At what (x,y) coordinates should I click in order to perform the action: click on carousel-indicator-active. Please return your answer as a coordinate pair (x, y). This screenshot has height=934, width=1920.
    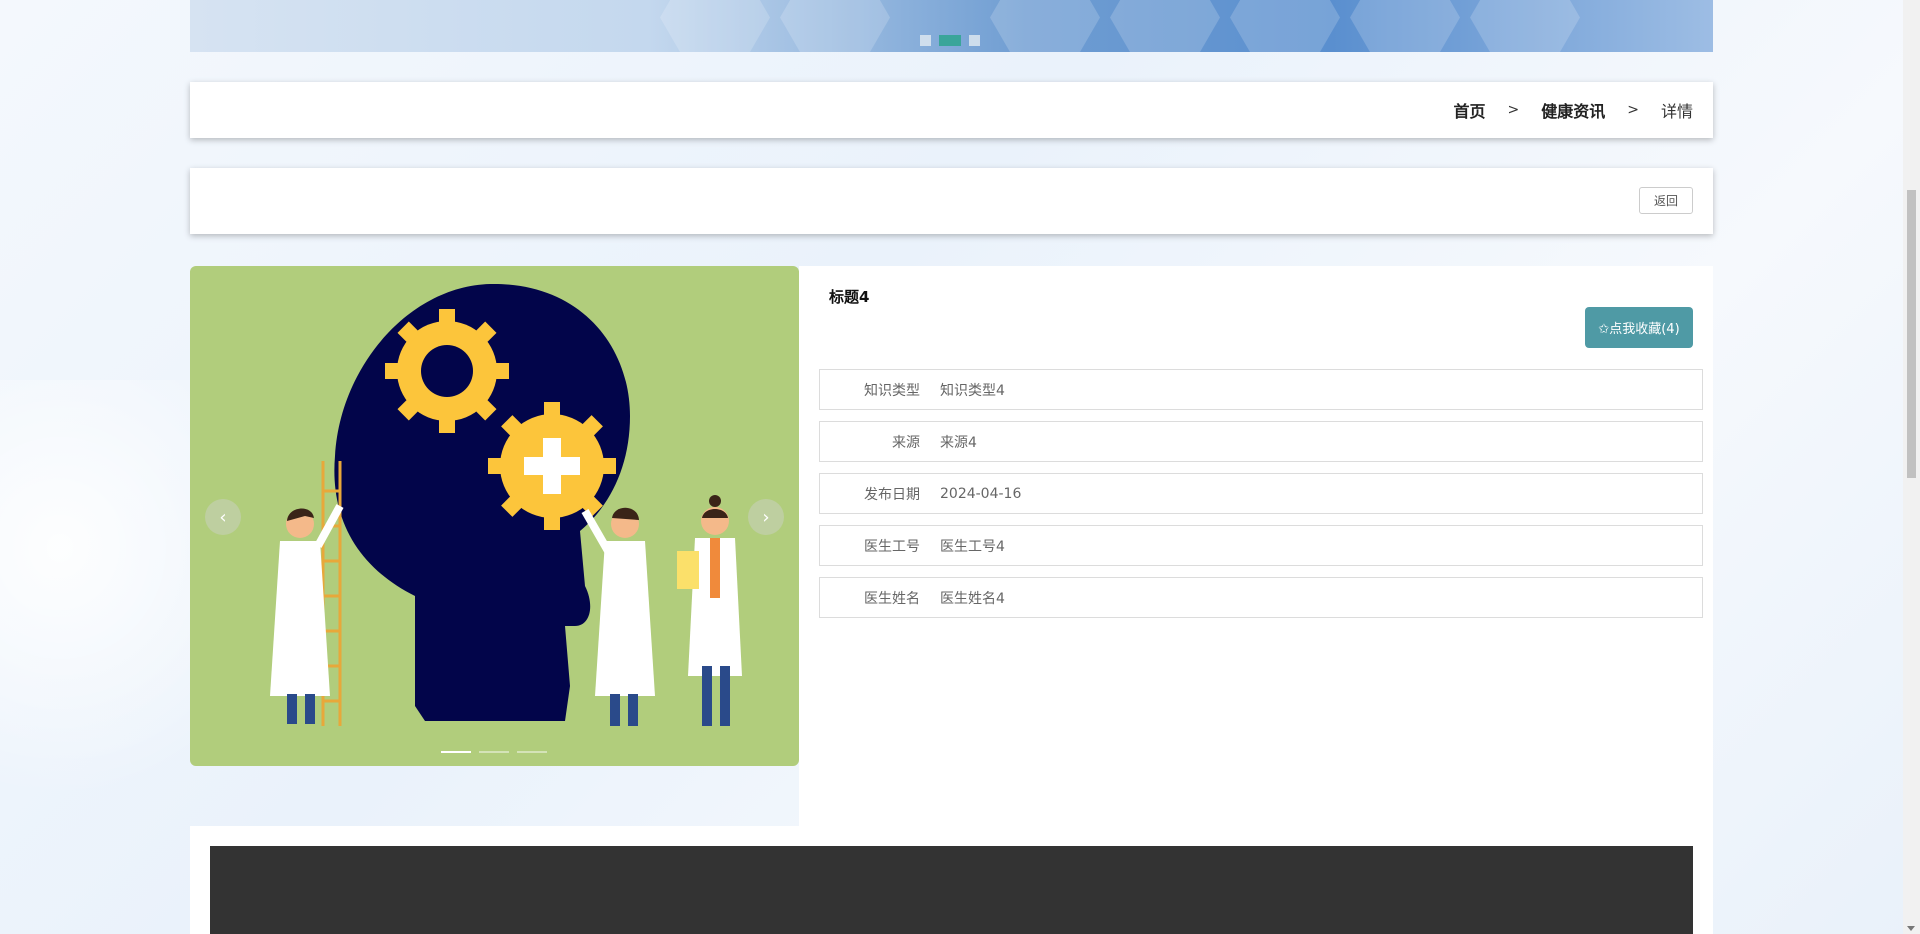
    Looking at the image, I should click on (456, 752).